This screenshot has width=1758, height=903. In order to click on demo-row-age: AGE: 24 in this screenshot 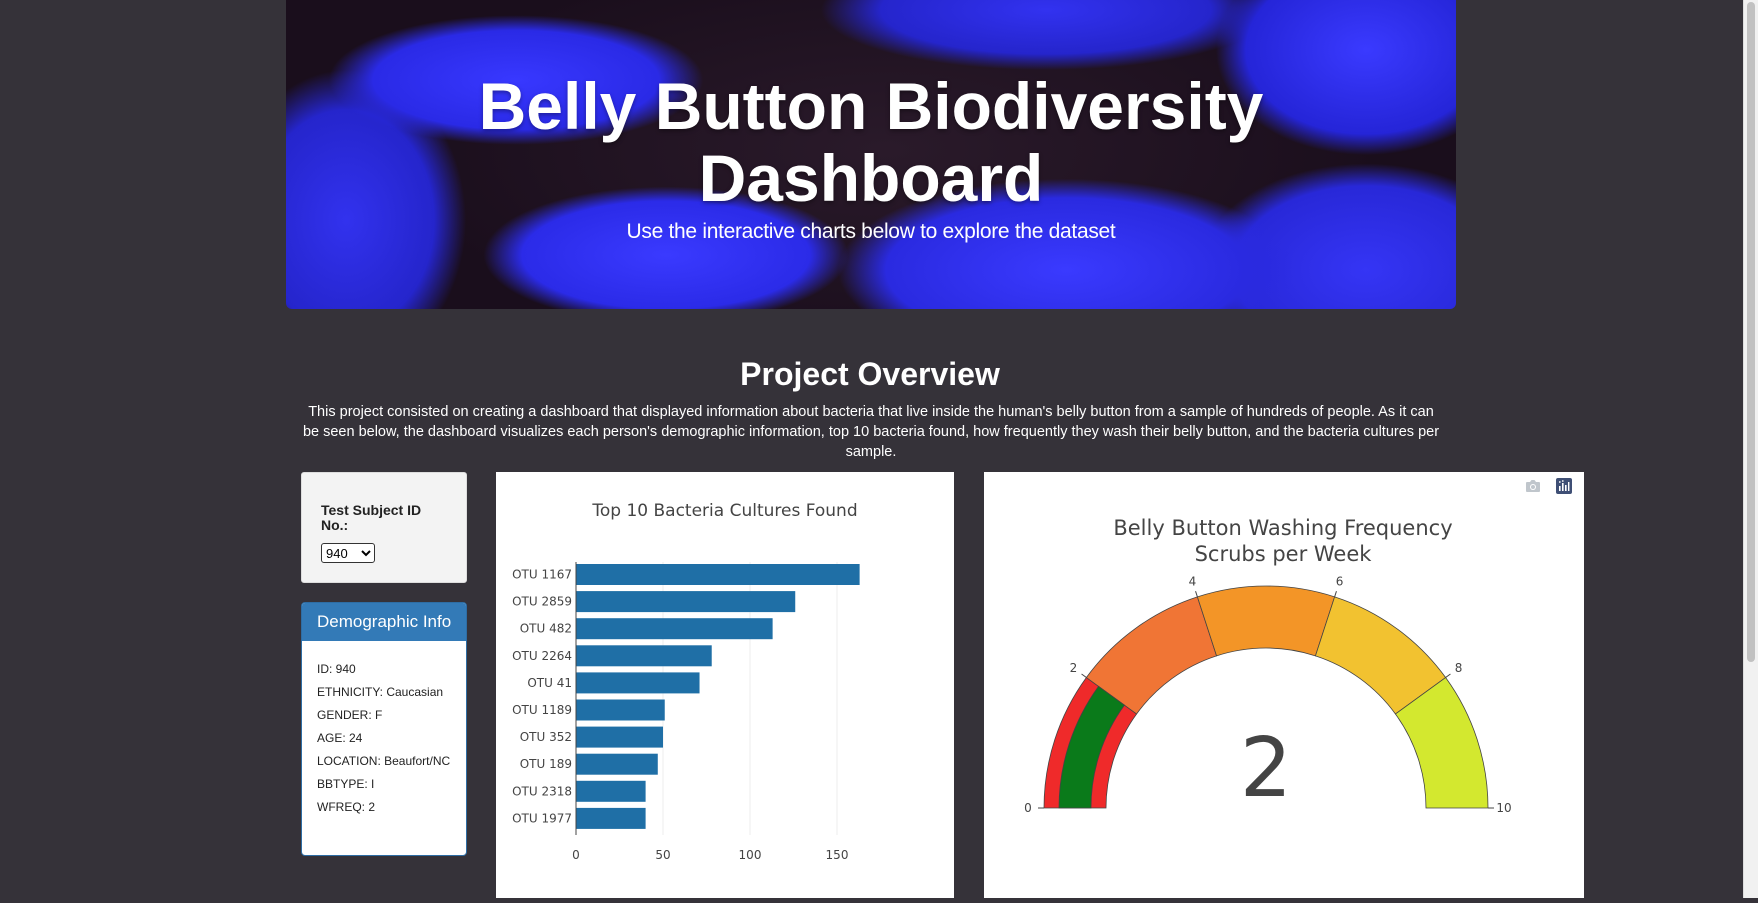, I will do `click(340, 738)`.